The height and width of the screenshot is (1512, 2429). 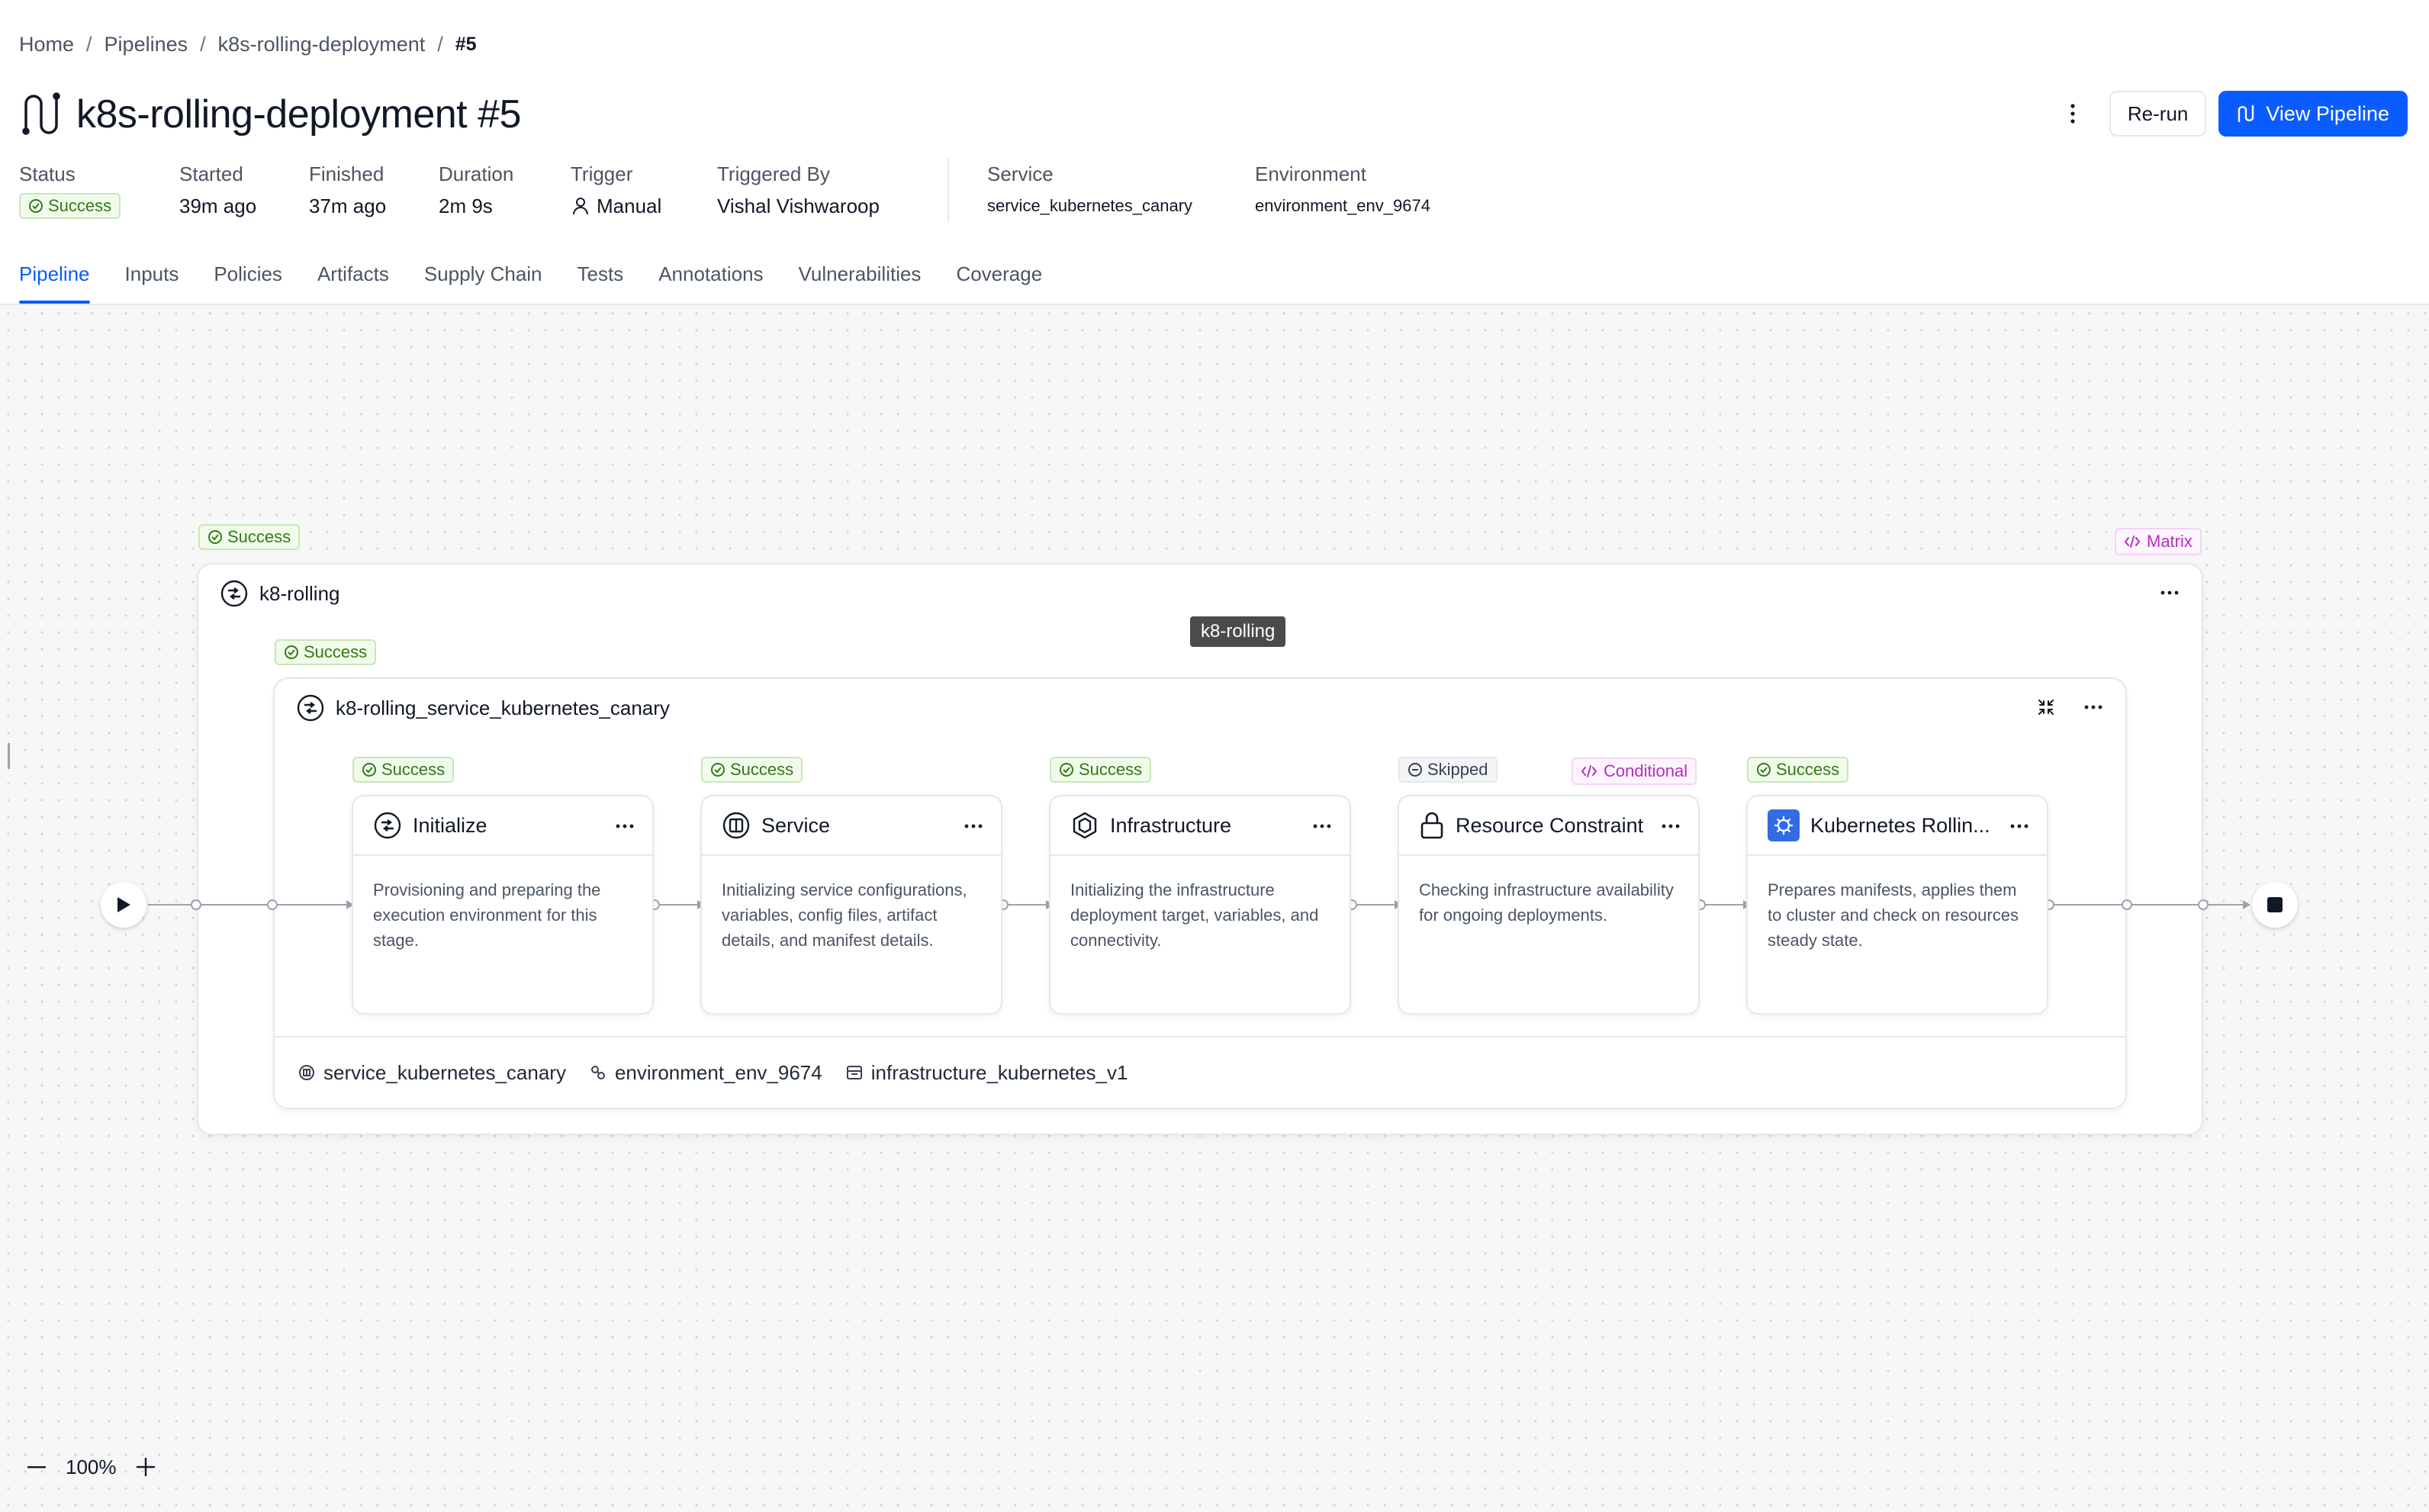 I want to click on end-node, so click(x=2275, y=905).